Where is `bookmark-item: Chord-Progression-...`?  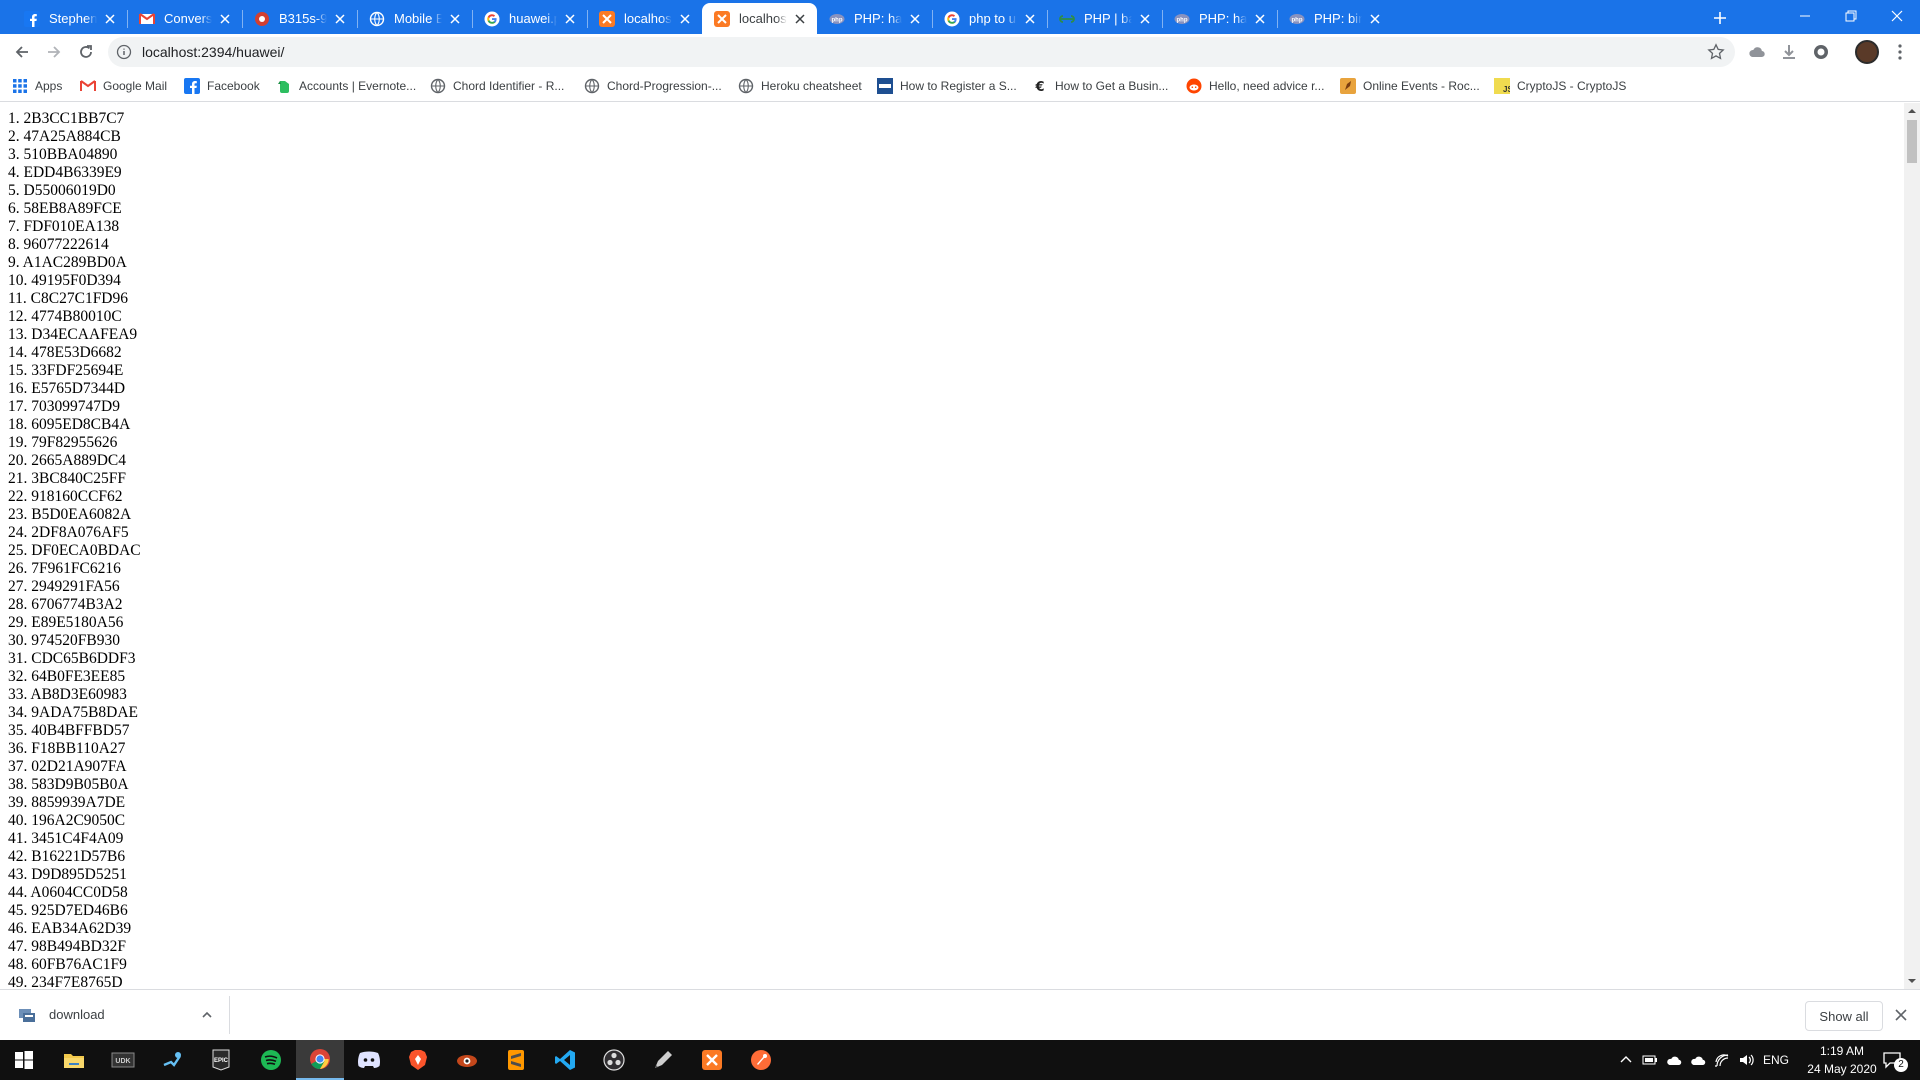 bookmark-item: Chord-Progression-... is located at coordinates (653, 86).